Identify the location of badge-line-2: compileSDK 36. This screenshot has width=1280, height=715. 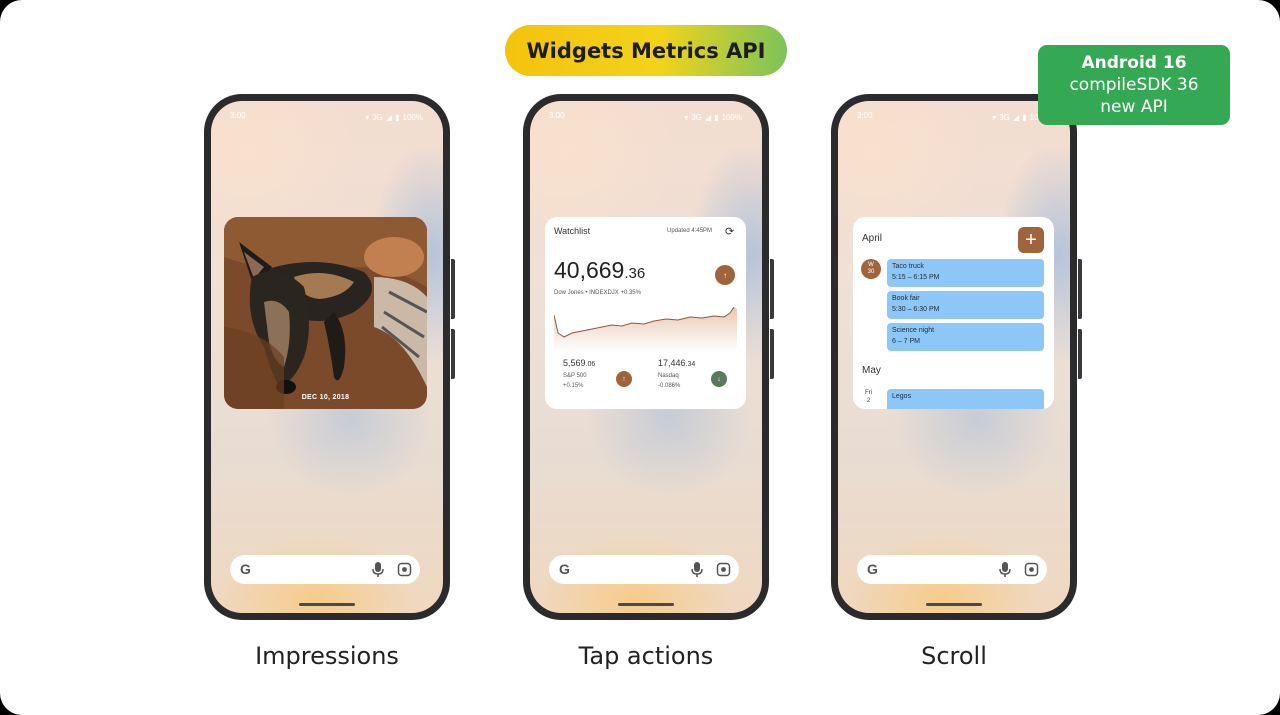
(1134, 85).